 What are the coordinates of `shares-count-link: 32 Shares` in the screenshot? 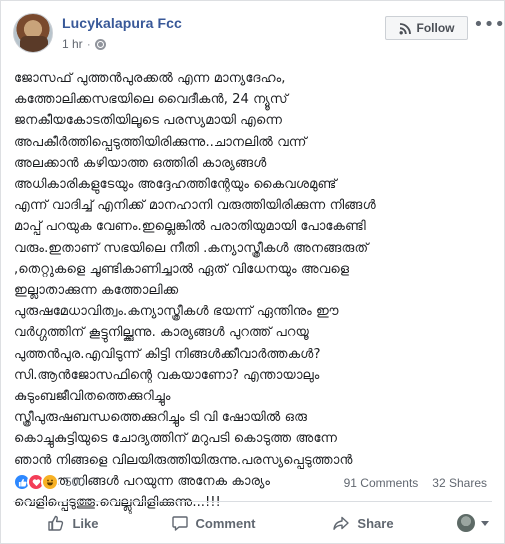 It's located at (459, 483).